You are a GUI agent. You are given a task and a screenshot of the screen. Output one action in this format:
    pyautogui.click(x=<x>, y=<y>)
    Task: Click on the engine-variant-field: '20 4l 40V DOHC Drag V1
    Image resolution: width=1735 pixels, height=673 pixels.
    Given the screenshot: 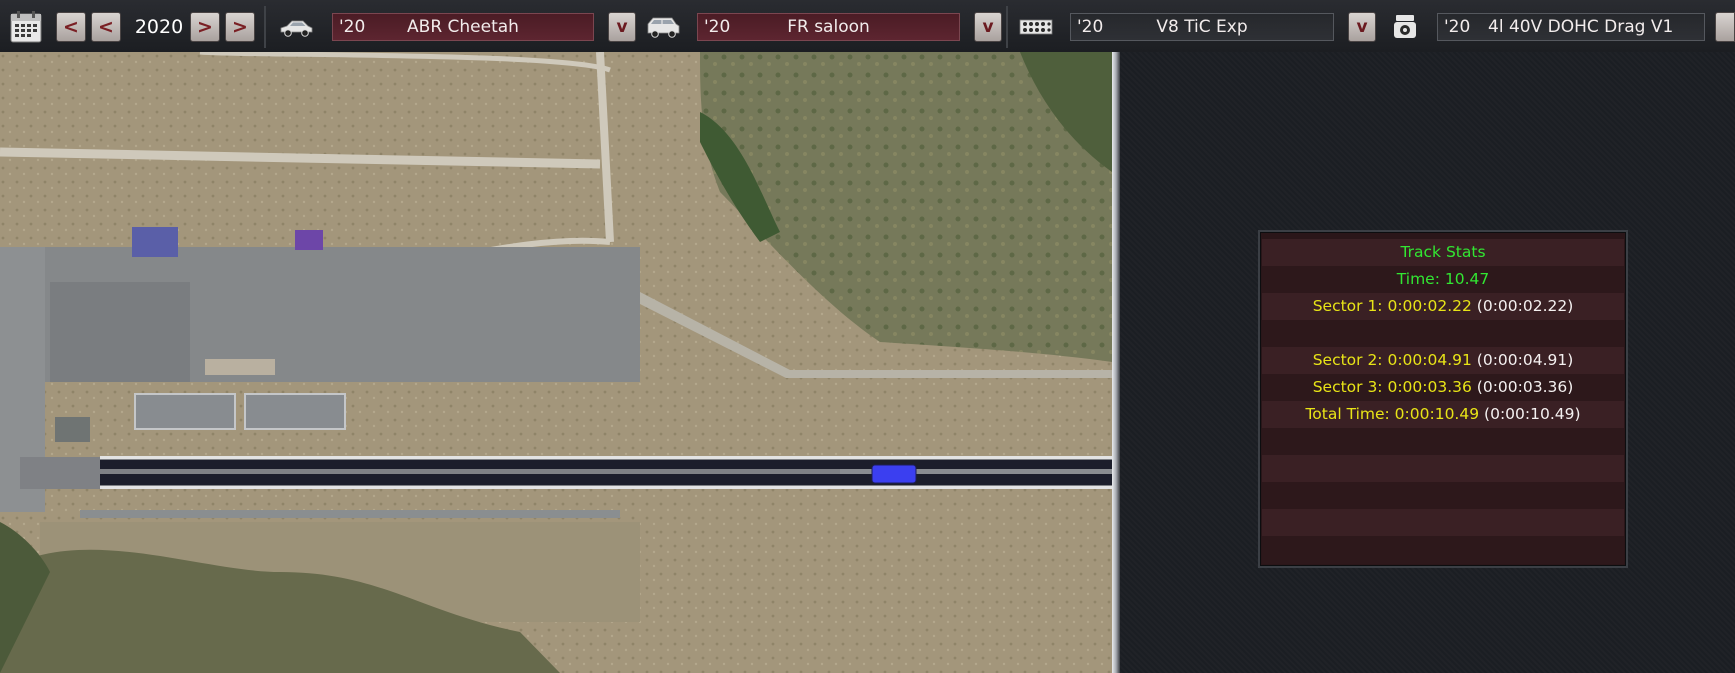 What is the action you would take?
    pyautogui.click(x=1571, y=27)
    